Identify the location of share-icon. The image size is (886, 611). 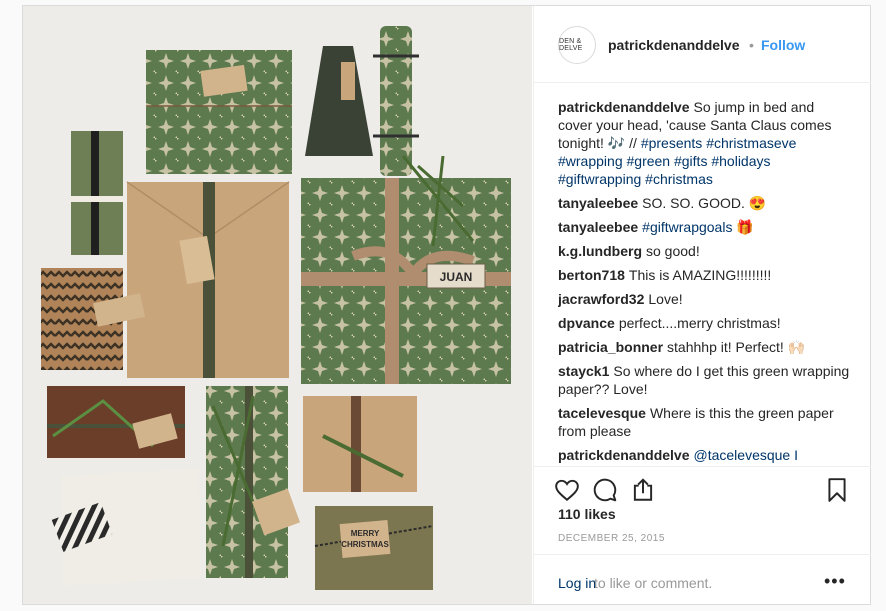
(643, 490).